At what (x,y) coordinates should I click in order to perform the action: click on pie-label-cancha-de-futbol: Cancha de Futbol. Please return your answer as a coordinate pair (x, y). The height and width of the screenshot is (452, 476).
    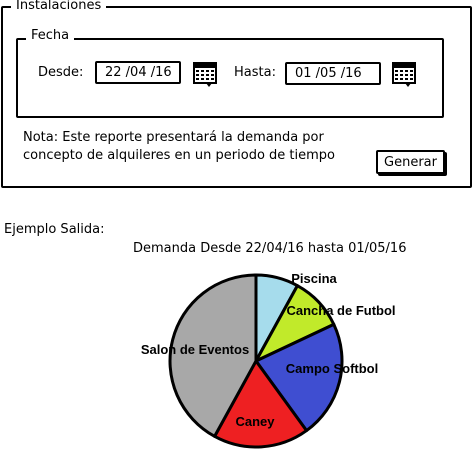
    Looking at the image, I should click on (340, 310).